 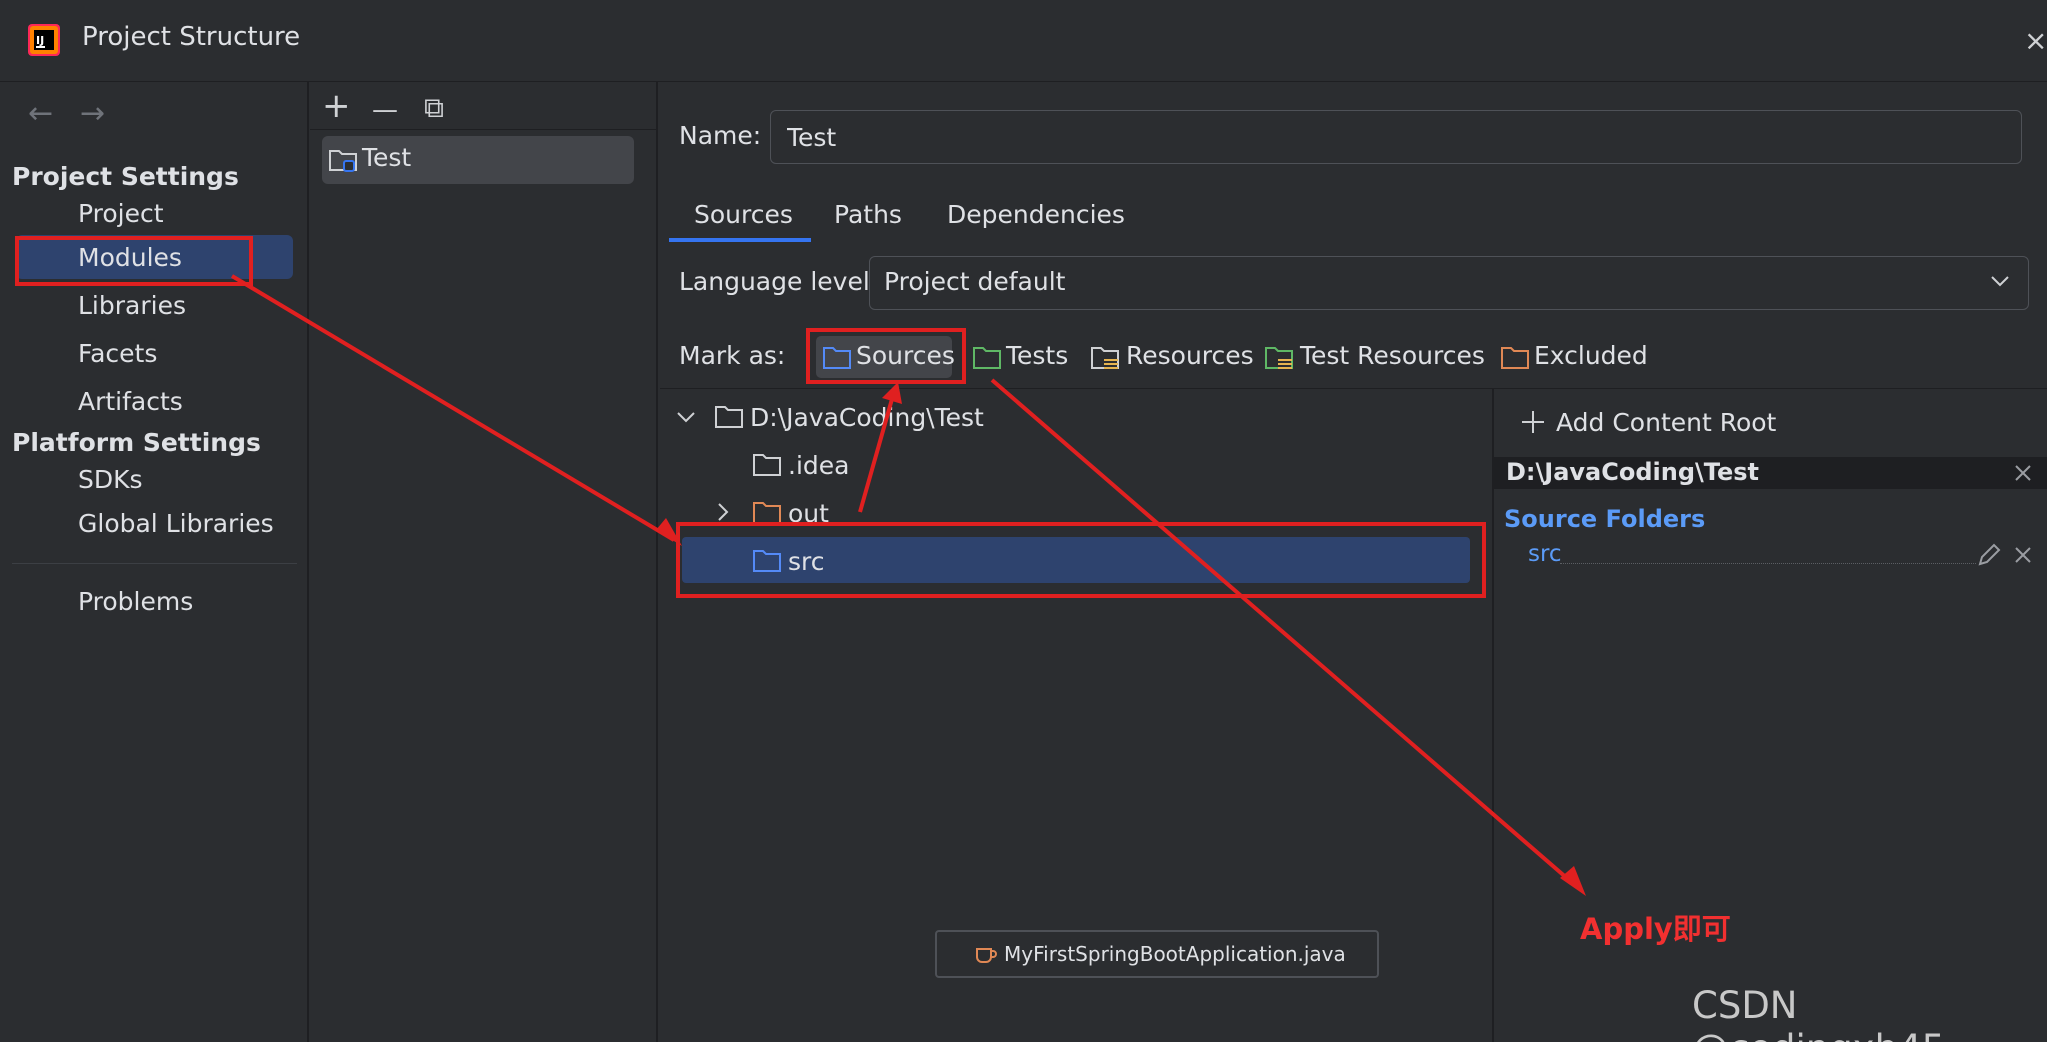 What do you see at coordinates (1284, 633) in the screenshot?
I see `arrow-to-apply` at bounding box center [1284, 633].